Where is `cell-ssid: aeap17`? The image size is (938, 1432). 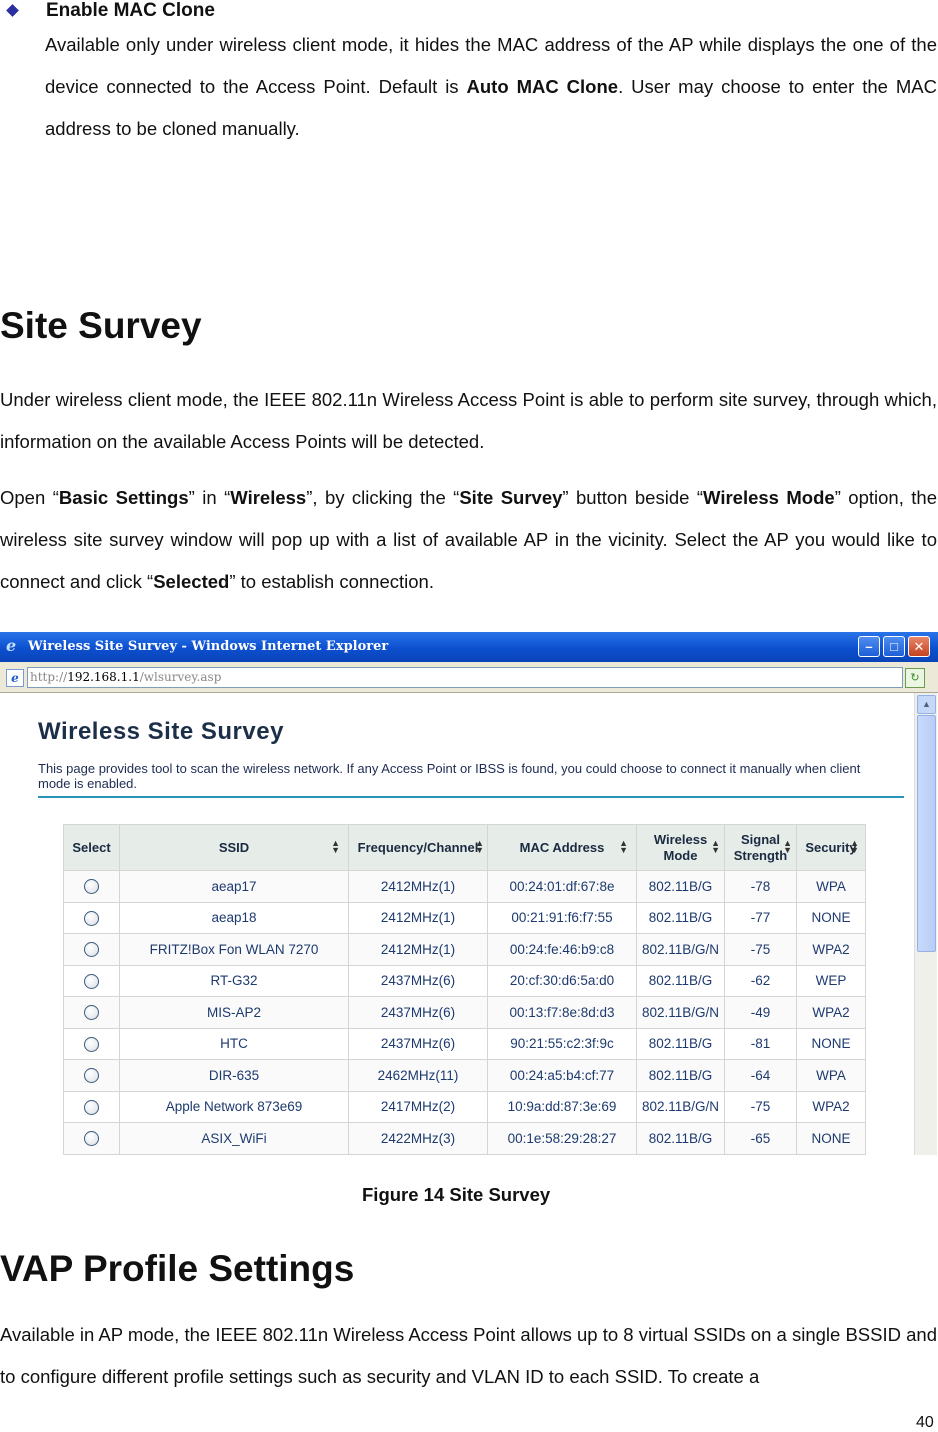 cell-ssid: aeap17 is located at coordinates (234, 886).